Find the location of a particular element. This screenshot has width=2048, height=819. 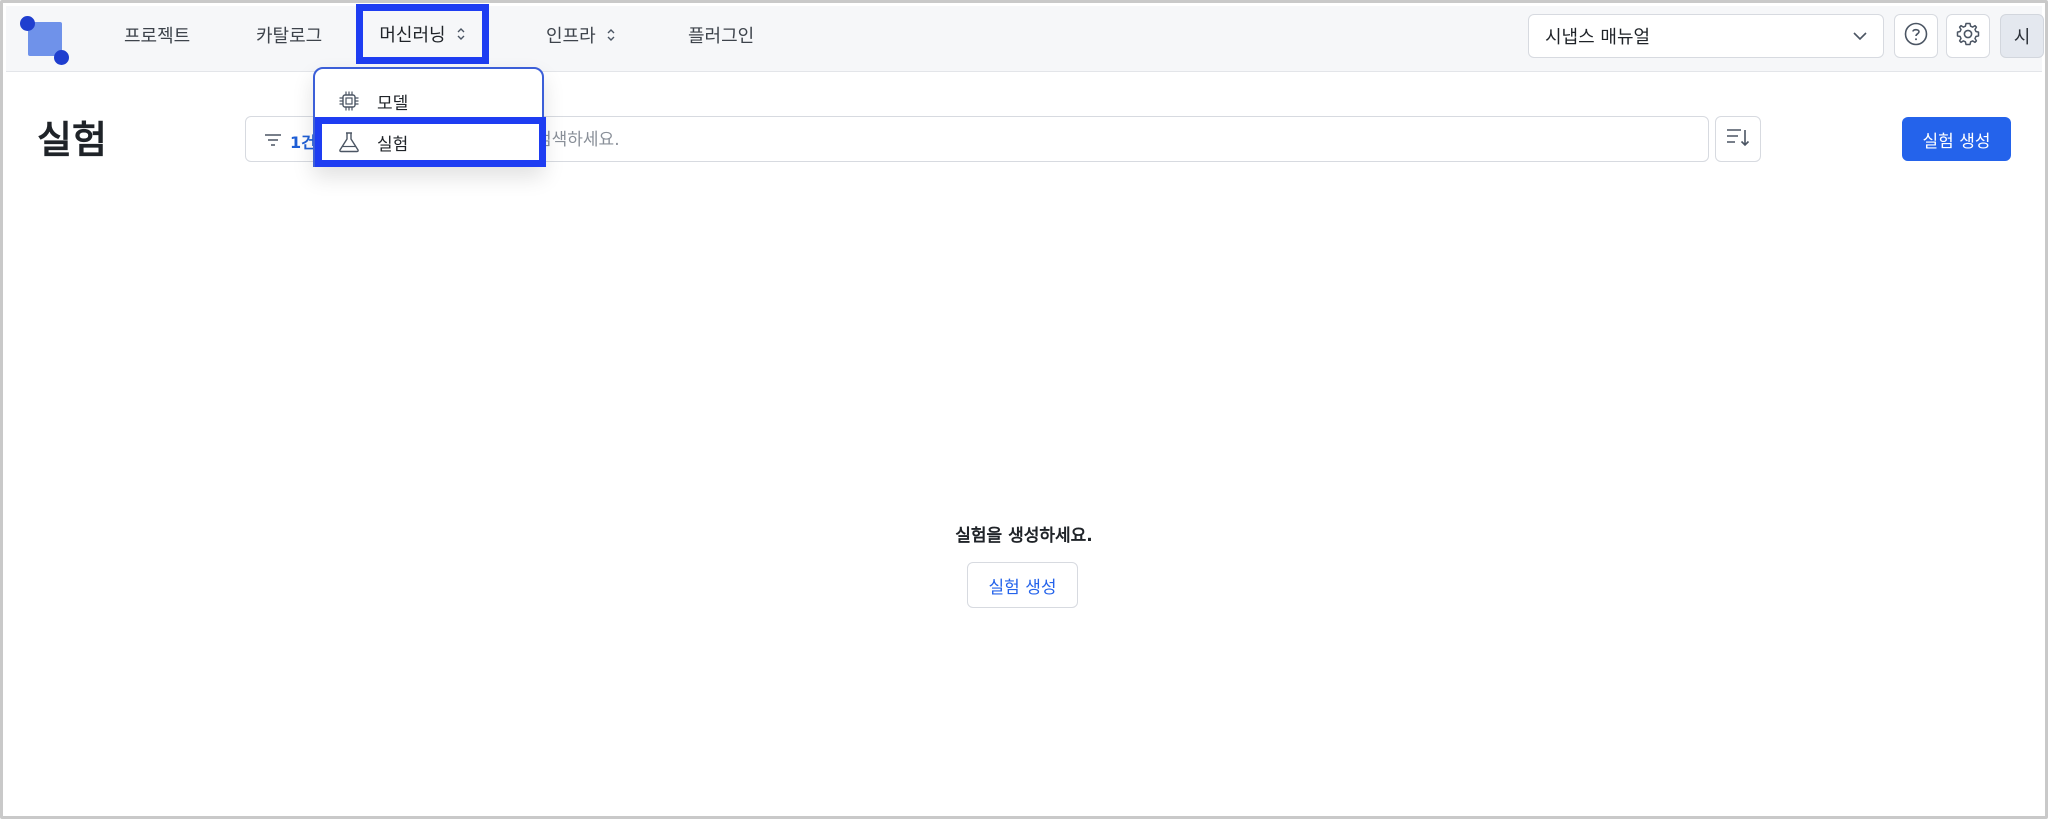

page-title: 실험 is located at coordinates (72, 140).